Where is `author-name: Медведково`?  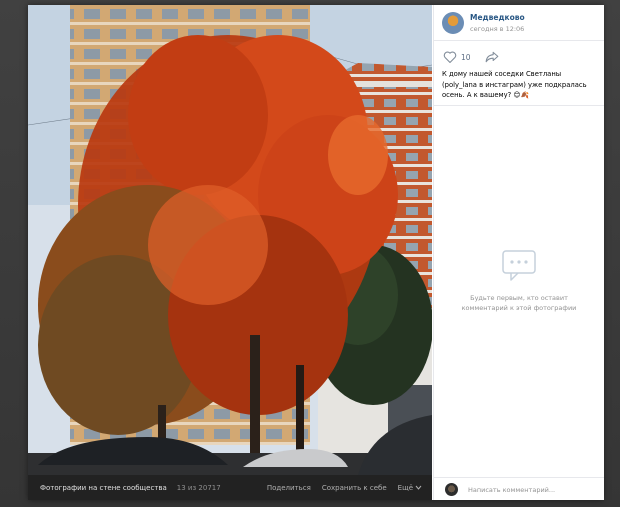
author-name: Медведково is located at coordinates (497, 17).